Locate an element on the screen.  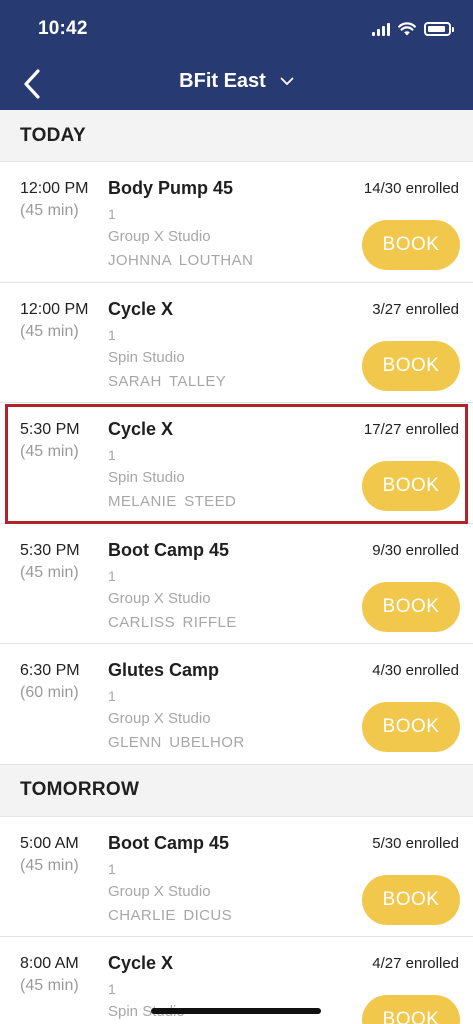
class-instructor: SARAH TALLEY is located at coordinates (167, 381).